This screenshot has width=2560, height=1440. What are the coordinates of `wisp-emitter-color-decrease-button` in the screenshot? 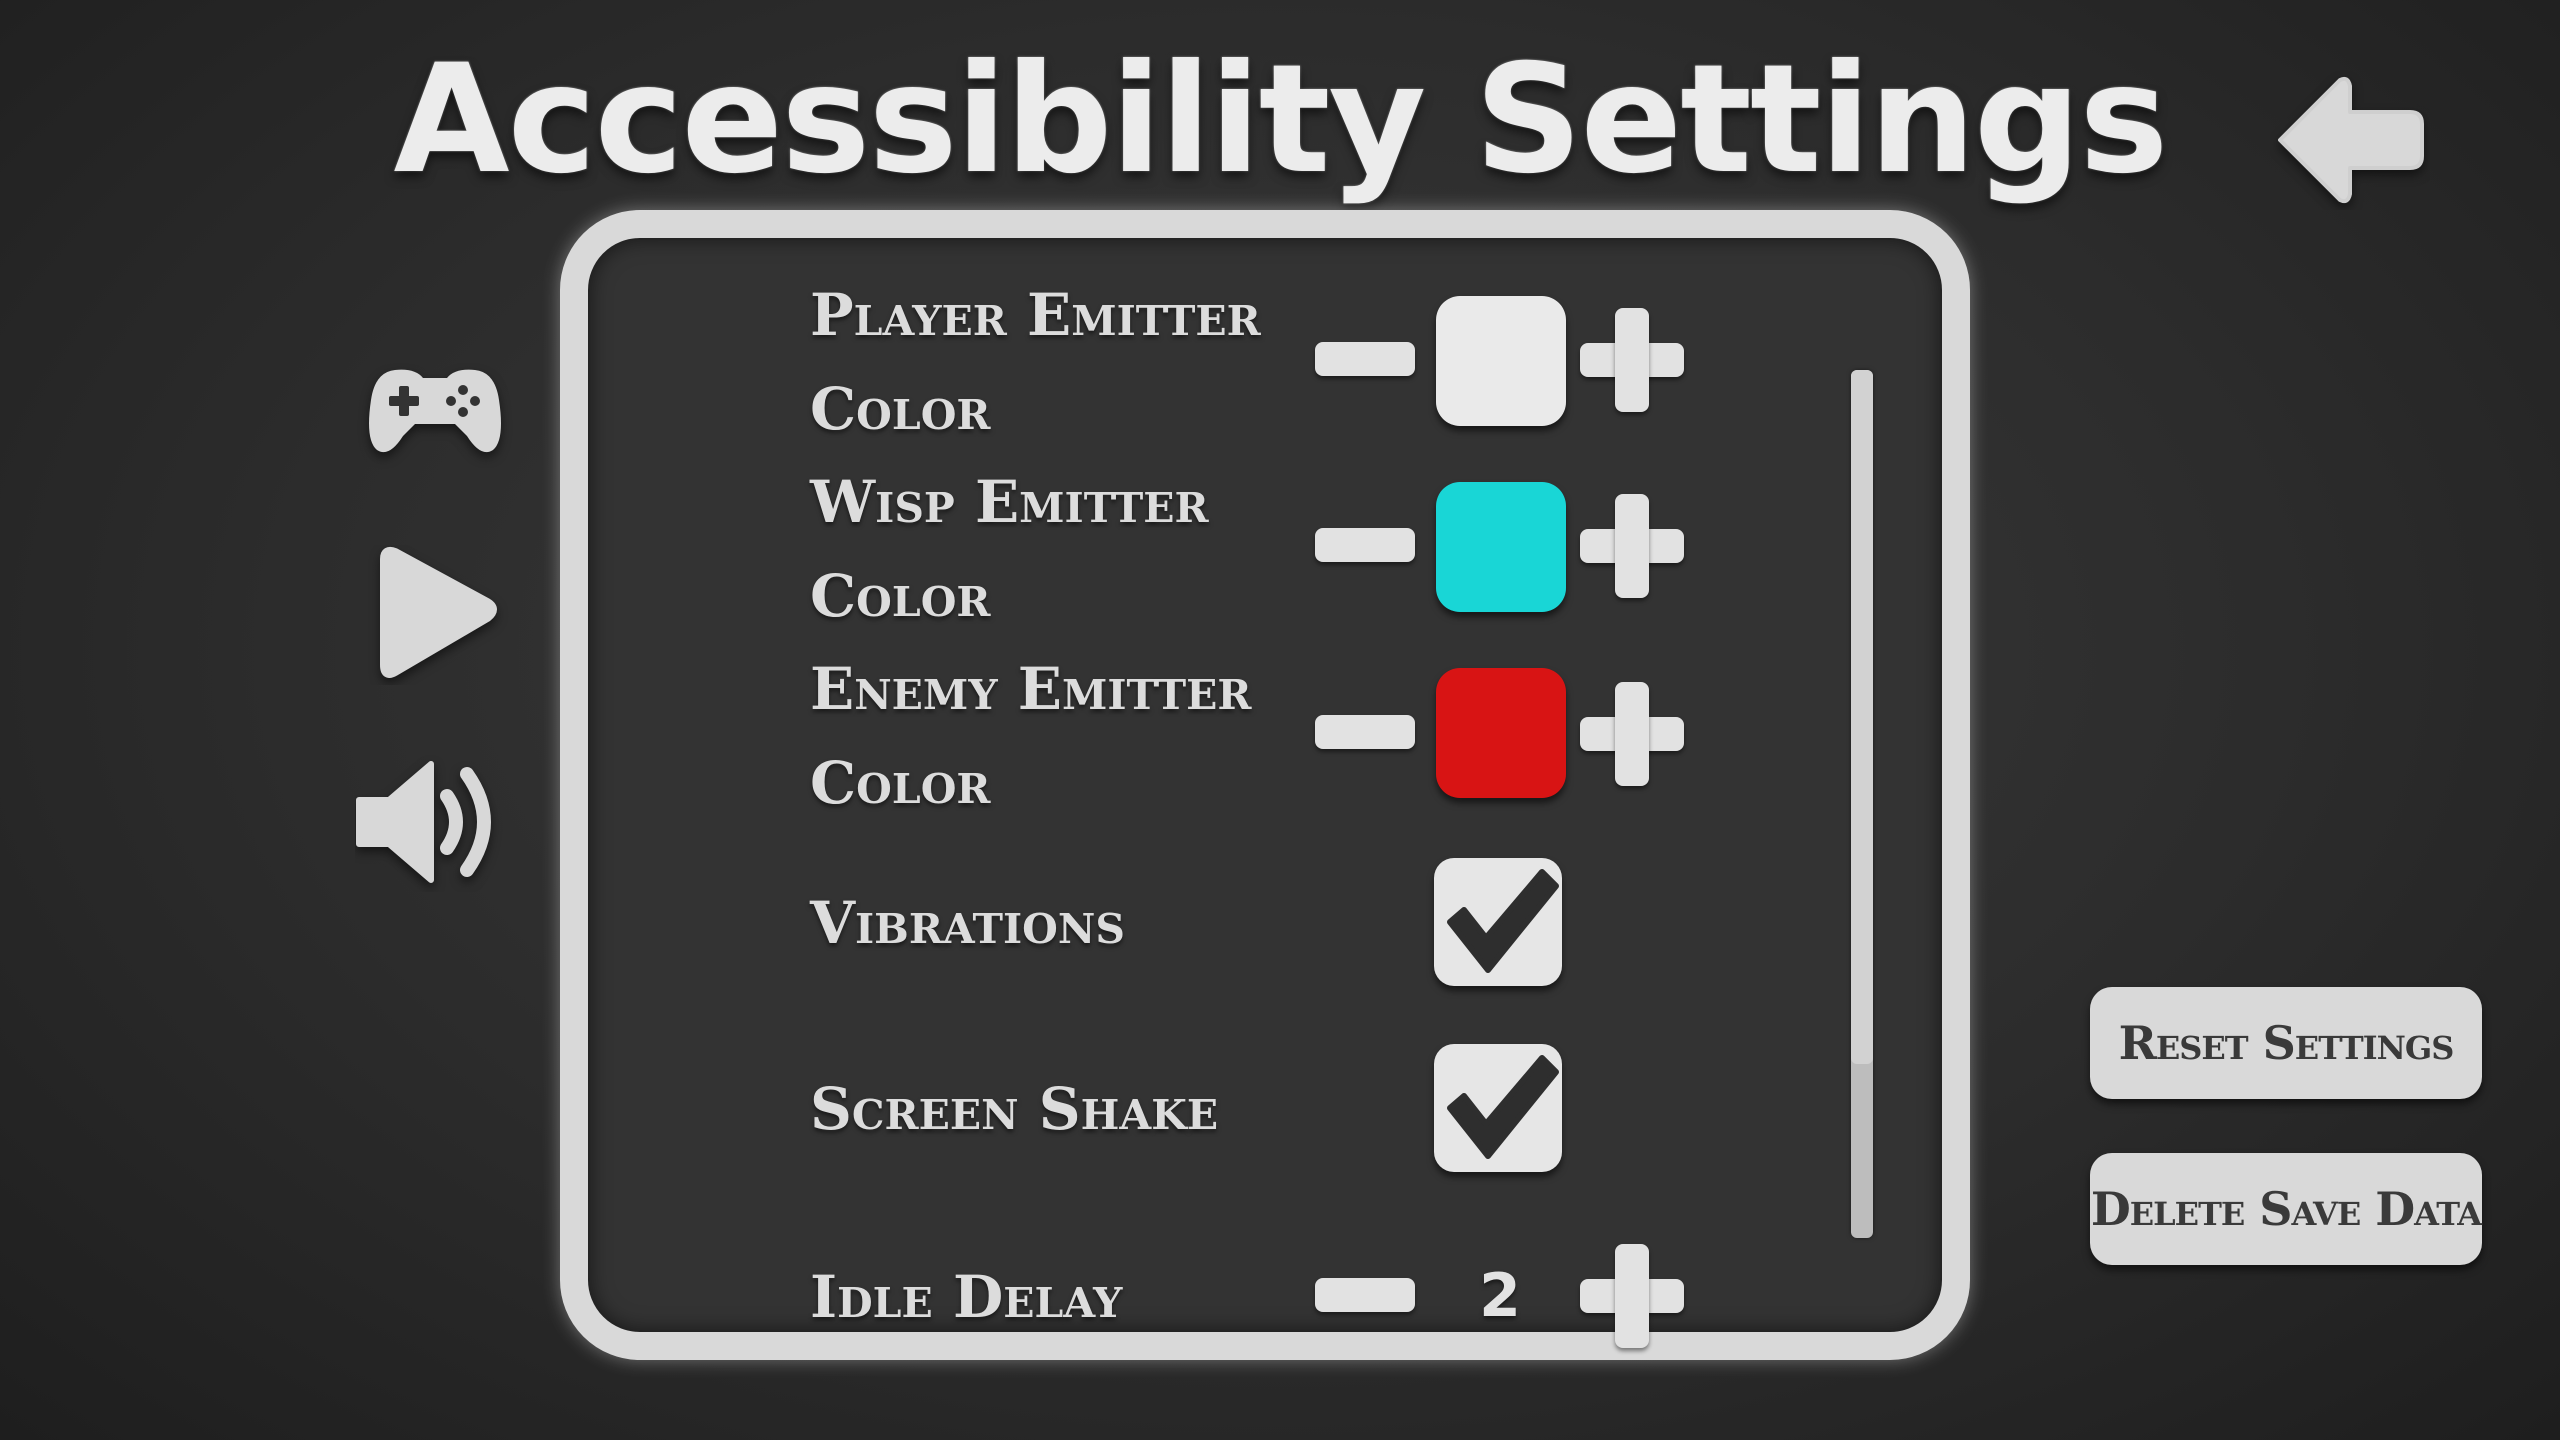 It's located at (1365, 545).